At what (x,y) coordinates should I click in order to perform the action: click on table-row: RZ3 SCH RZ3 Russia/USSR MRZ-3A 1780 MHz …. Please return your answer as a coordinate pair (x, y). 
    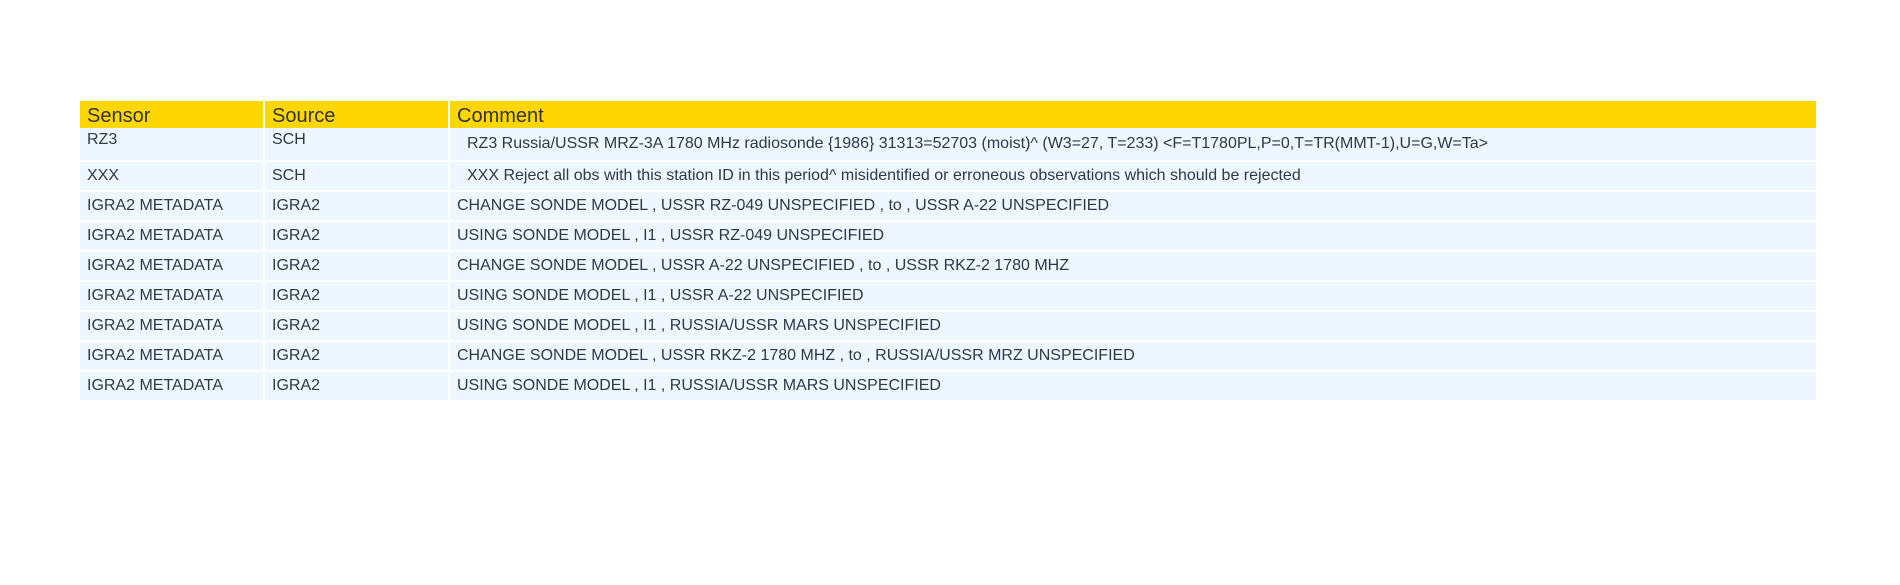
    Looking at the image, I should click on (948, 145).